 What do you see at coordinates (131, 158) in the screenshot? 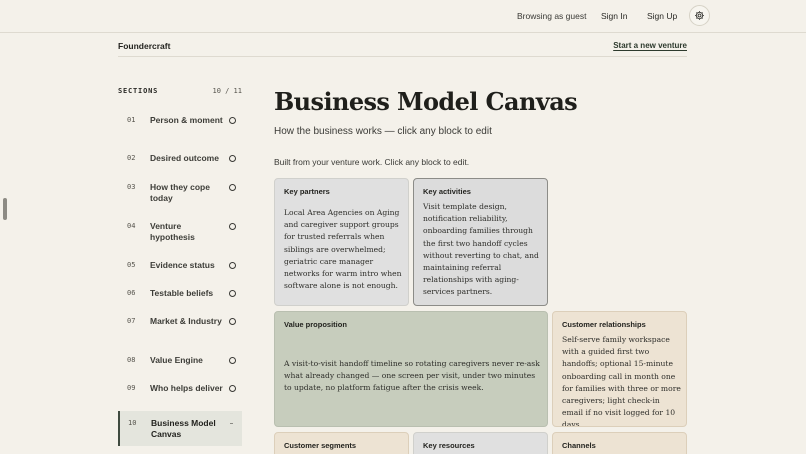
I see `section-number: 02` at bounding box center [131, 158].